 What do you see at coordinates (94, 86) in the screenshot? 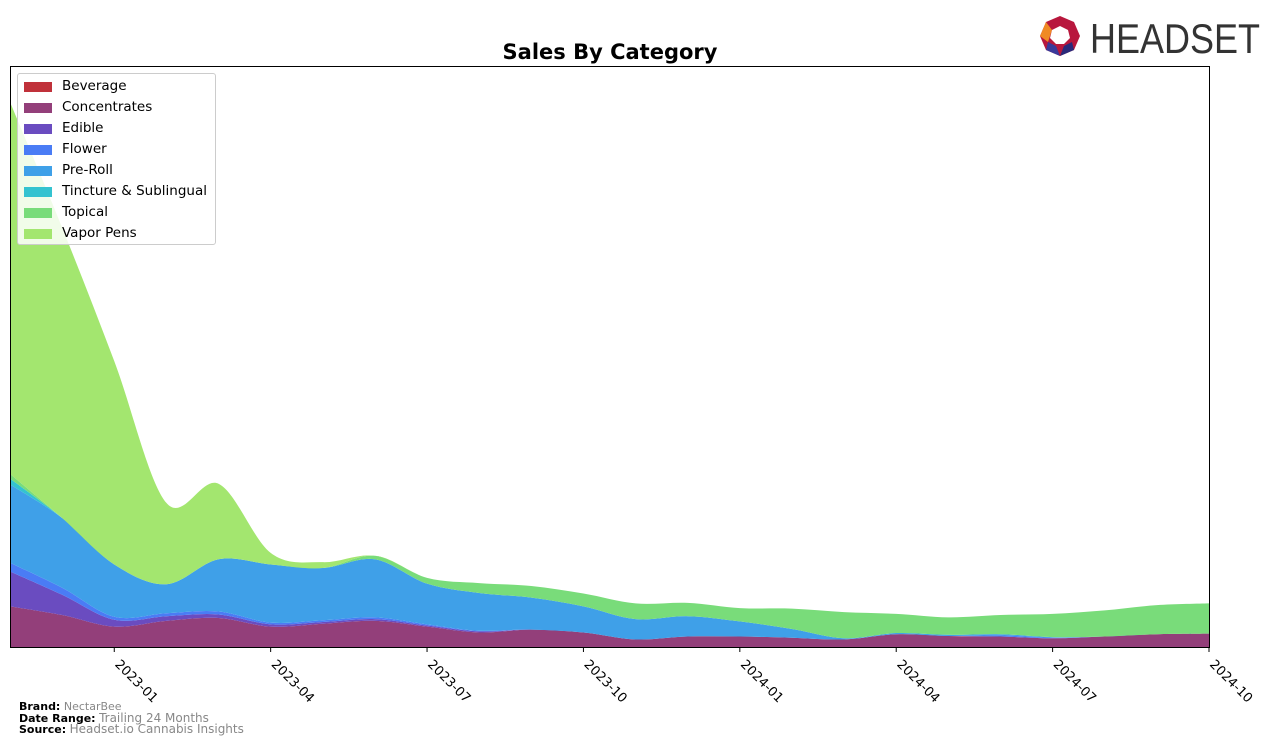
I see `legend-label: Beverage` at bounding box center [94, 86].